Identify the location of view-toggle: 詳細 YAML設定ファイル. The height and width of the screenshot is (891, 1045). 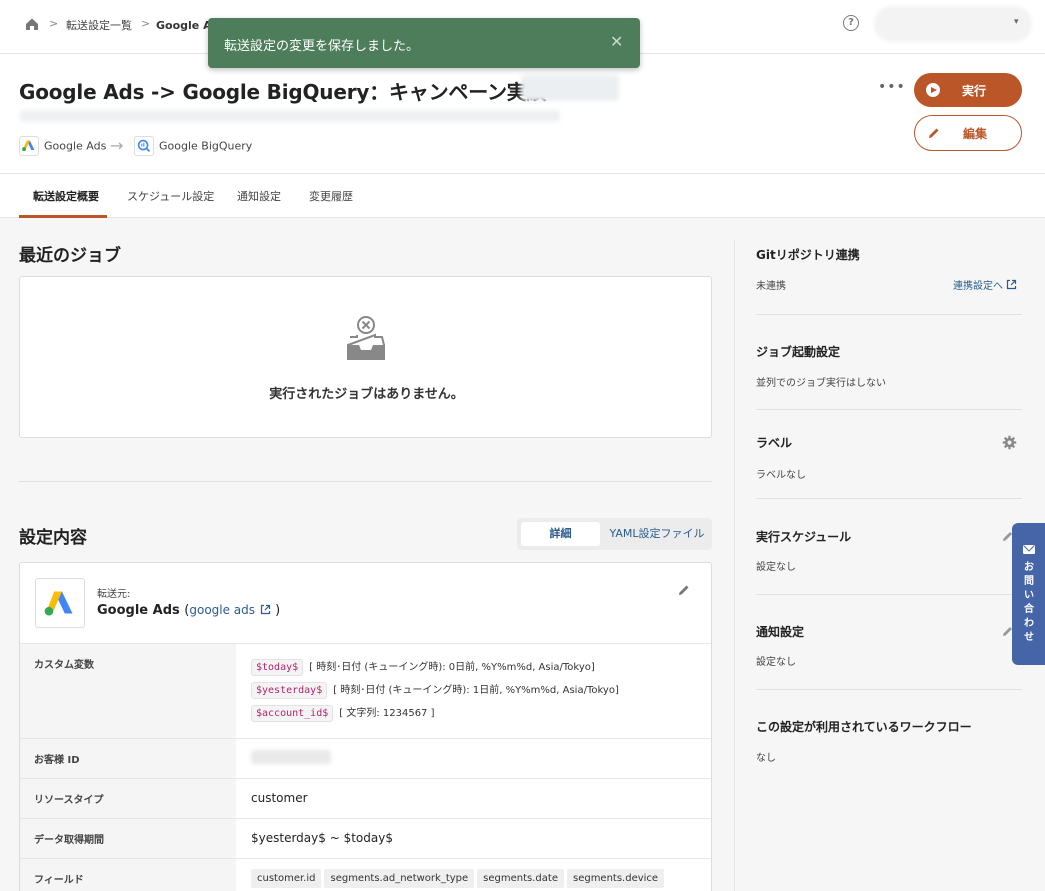
(614, 534).